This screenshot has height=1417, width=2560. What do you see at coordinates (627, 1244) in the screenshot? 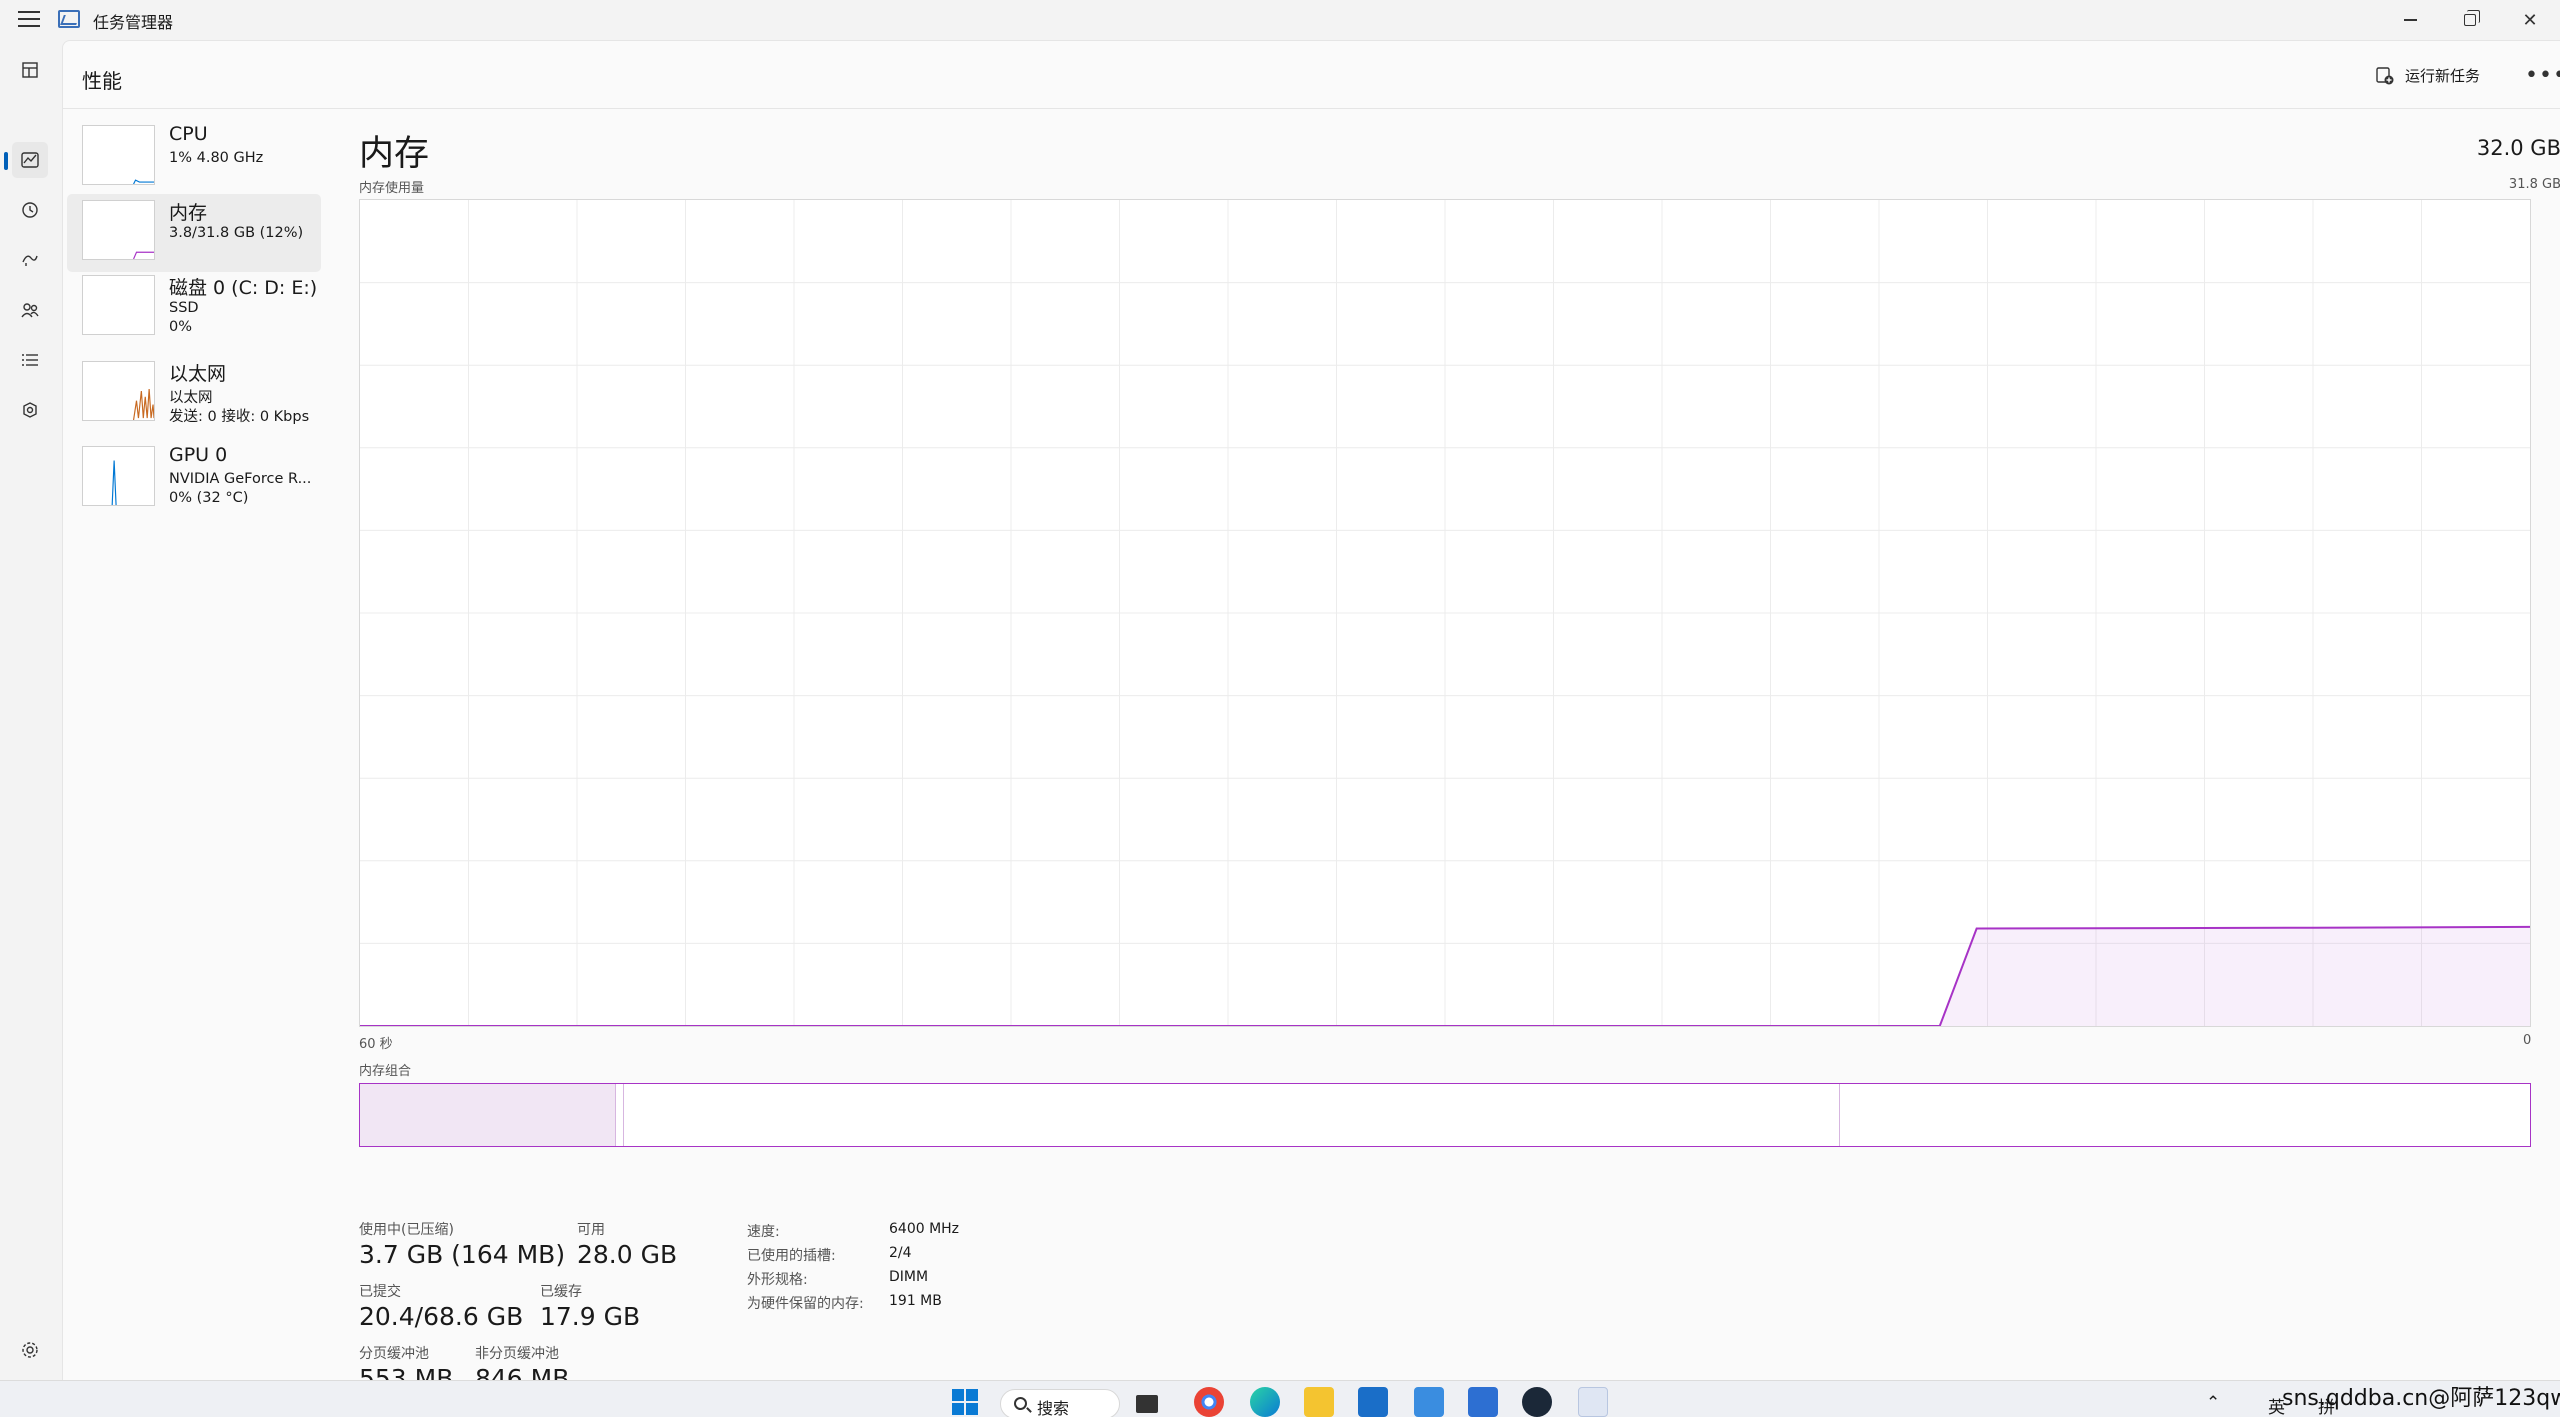
I see `stat-available: 可用 28.0 GB` at bounding box center [627, 1244].